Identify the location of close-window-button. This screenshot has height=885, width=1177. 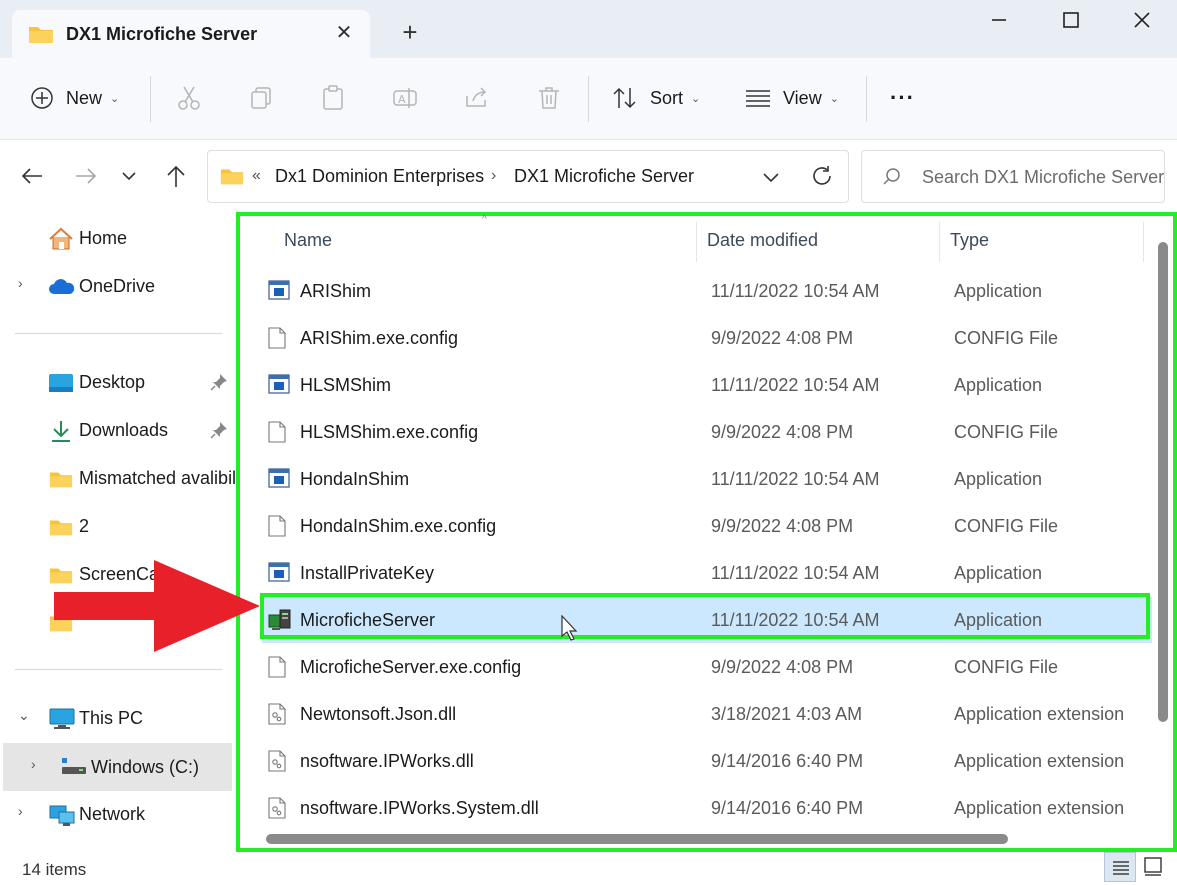
(1142, 20).